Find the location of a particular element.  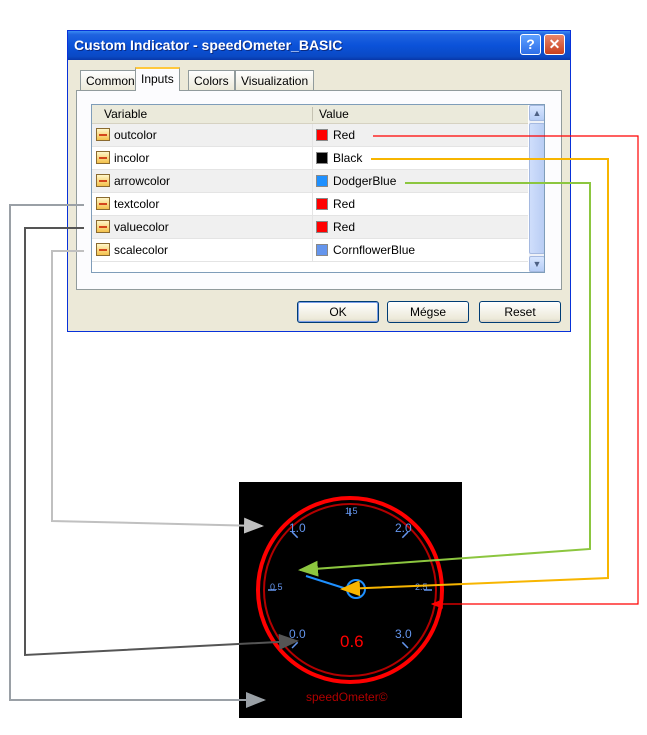

title-bar: Custom Indicator - speedOmeter_BASIC ? ✕ is located at coordinates (319, 45).